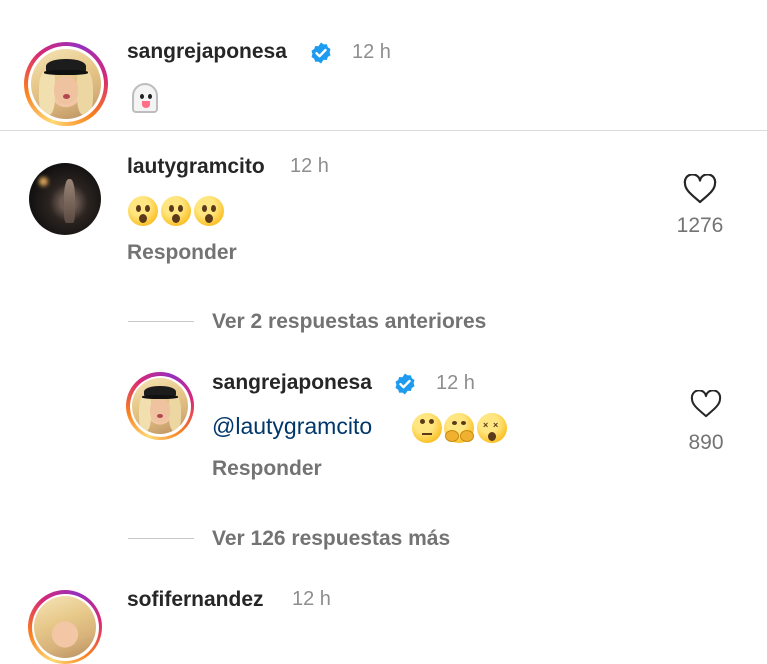 The width and height of the screenshot is (767, 664). Describe the element at coordinates (145, 98) in the screenshot. I see `ghost-tongue-emoji` at that location.